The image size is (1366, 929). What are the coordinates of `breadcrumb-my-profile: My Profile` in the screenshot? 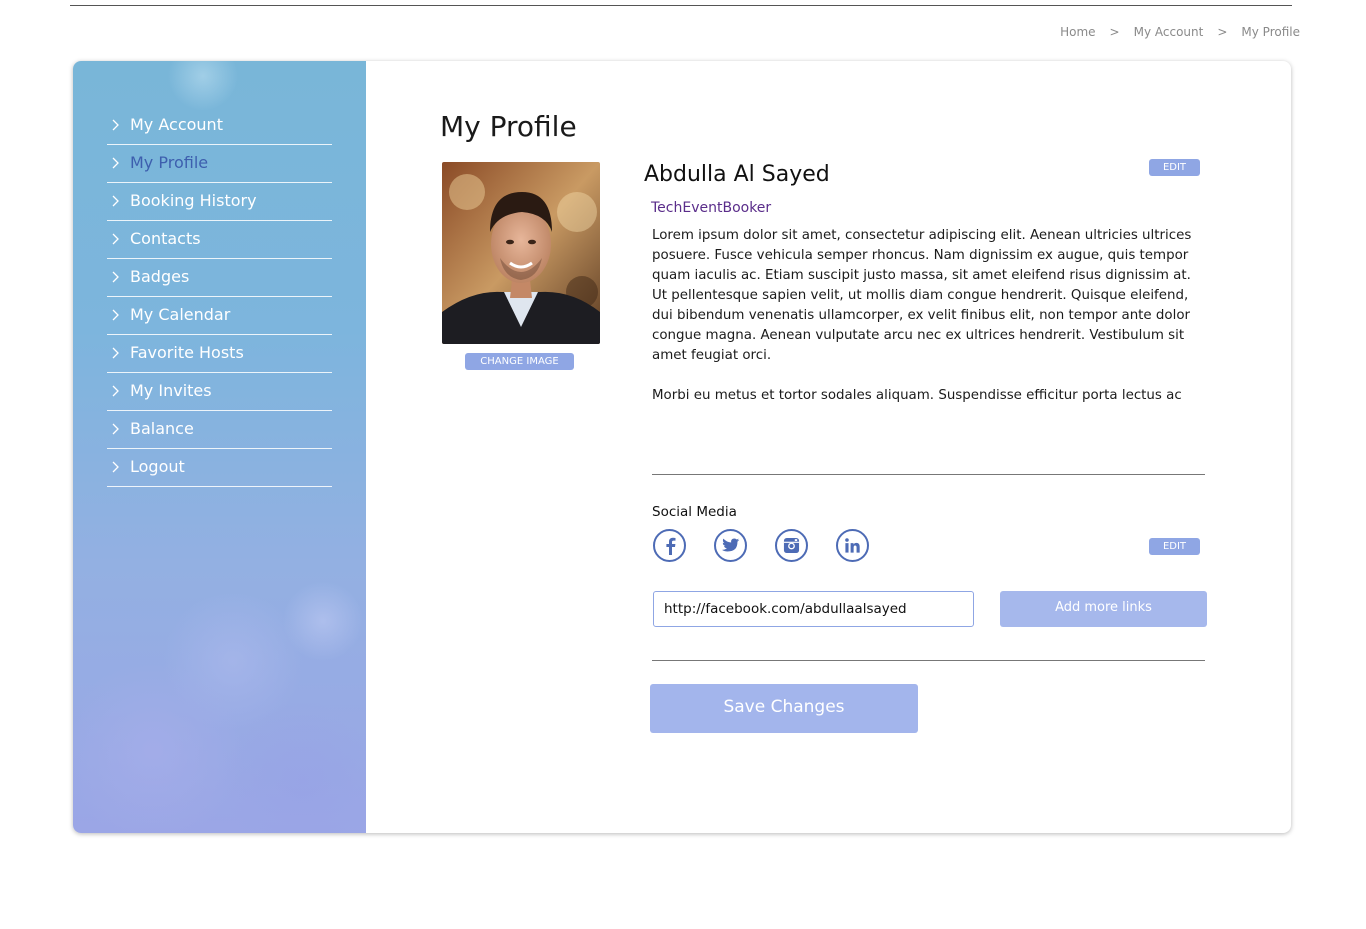 It's located at (1270, 32).